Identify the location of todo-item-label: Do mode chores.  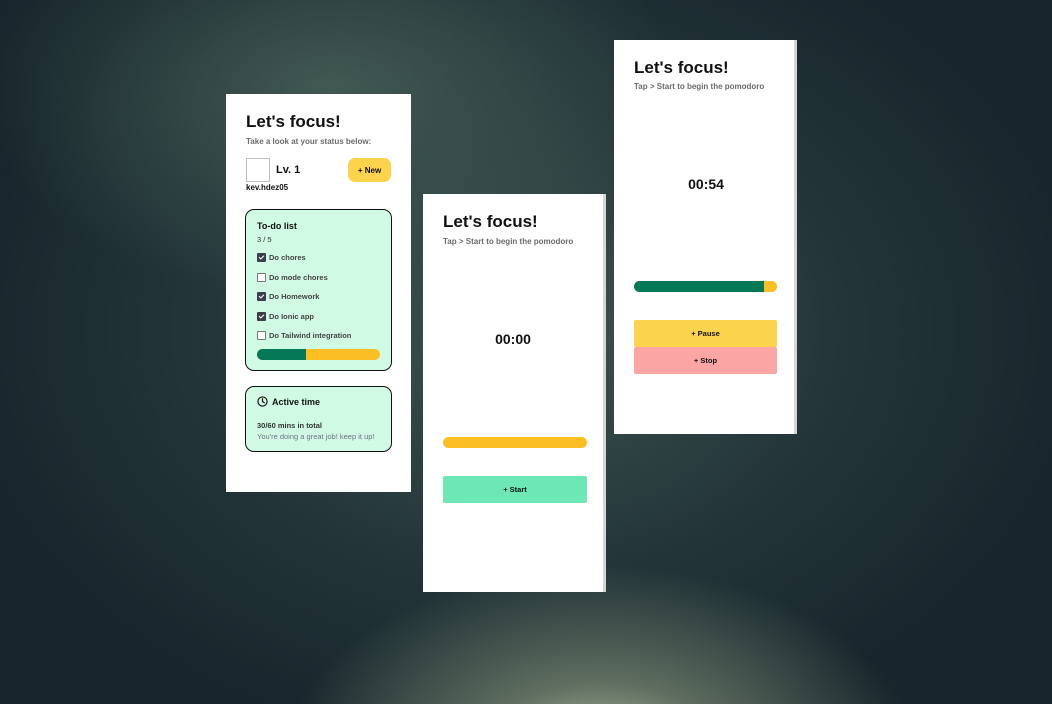
(298, 277).